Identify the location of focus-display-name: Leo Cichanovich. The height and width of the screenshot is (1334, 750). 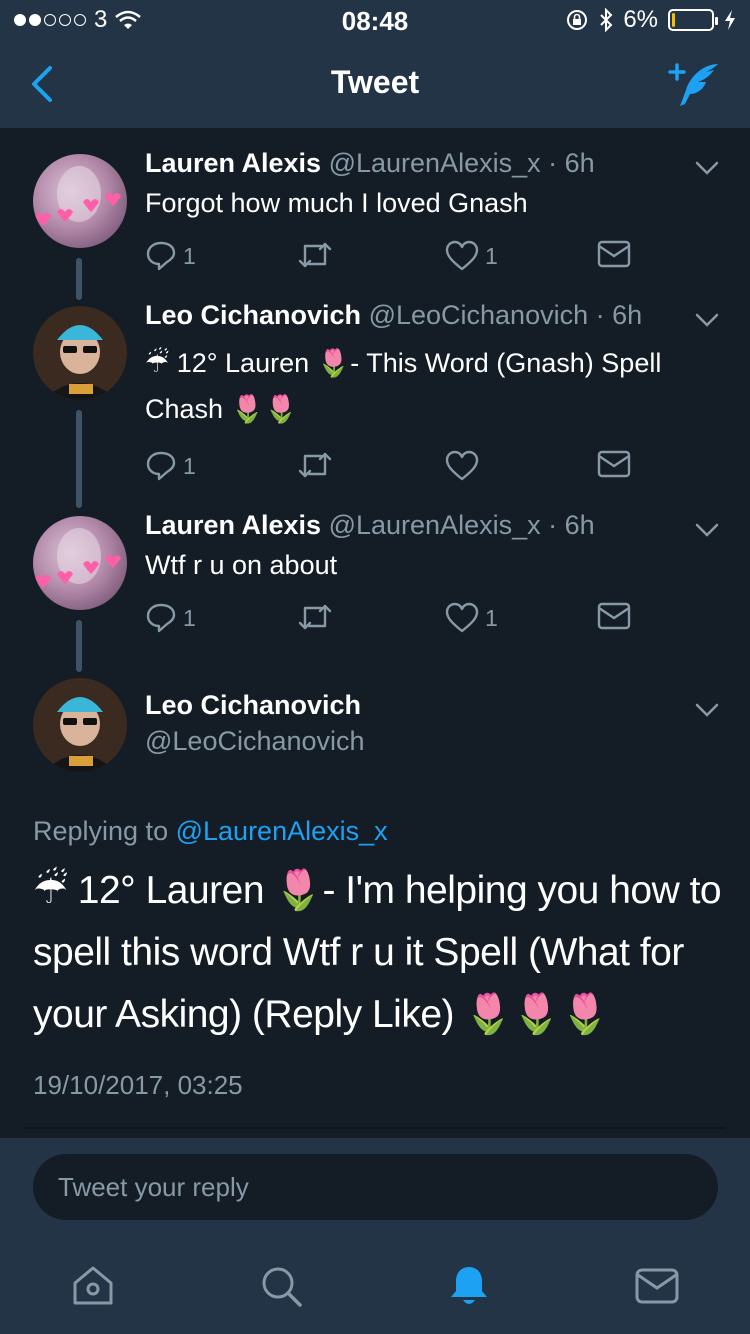
(253, 705).